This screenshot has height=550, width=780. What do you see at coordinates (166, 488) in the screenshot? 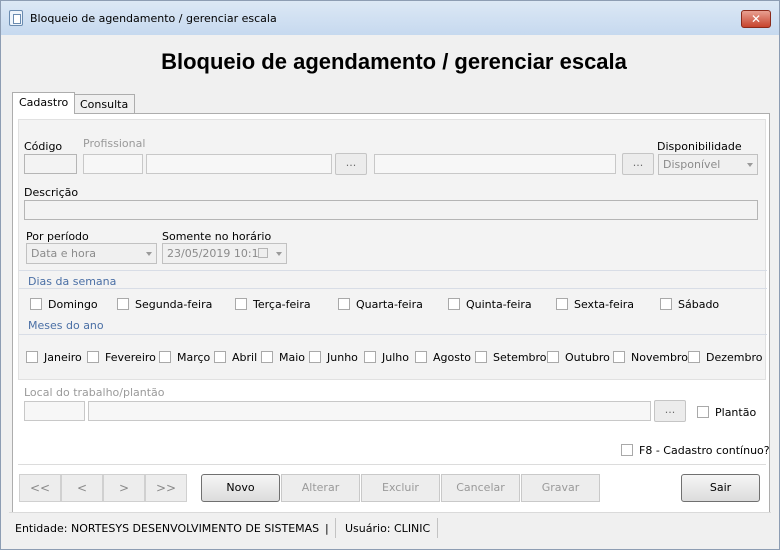
I see `last-record-button: >>` at bounding box center [166, 488].